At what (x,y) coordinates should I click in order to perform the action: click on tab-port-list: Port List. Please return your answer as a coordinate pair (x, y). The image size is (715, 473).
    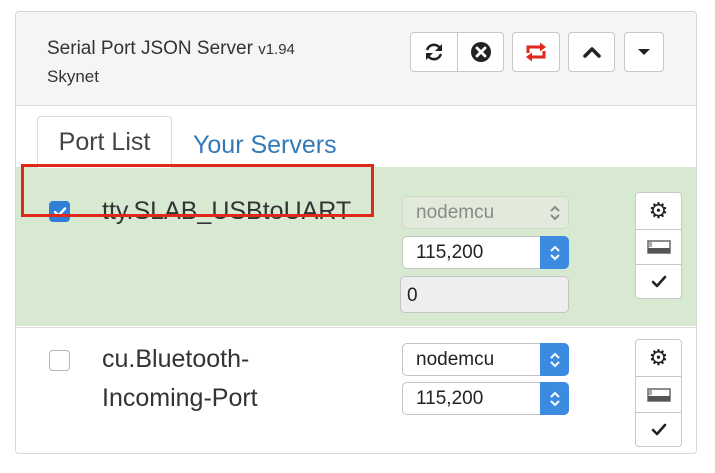
    Looking at the image, I should click on (104, 142).